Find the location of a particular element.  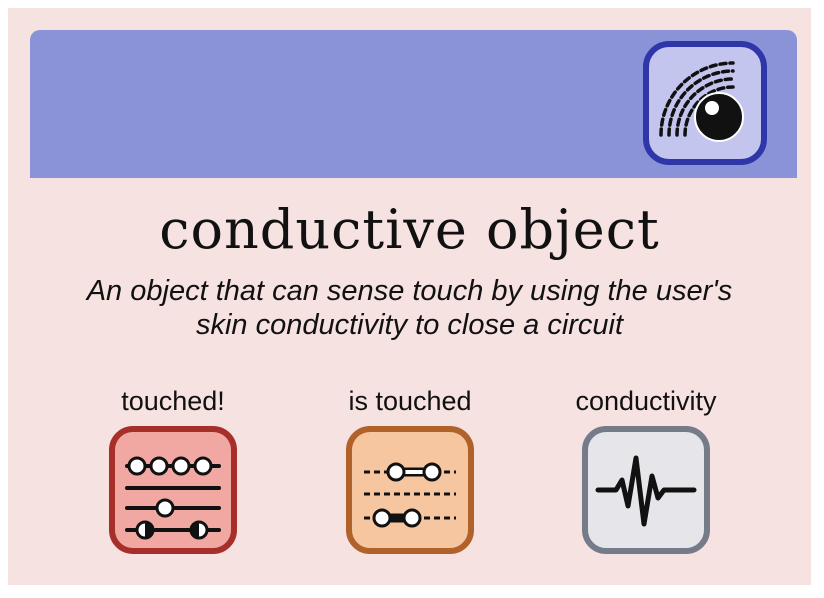

waveform-icon is located at coordinates (646, 491).